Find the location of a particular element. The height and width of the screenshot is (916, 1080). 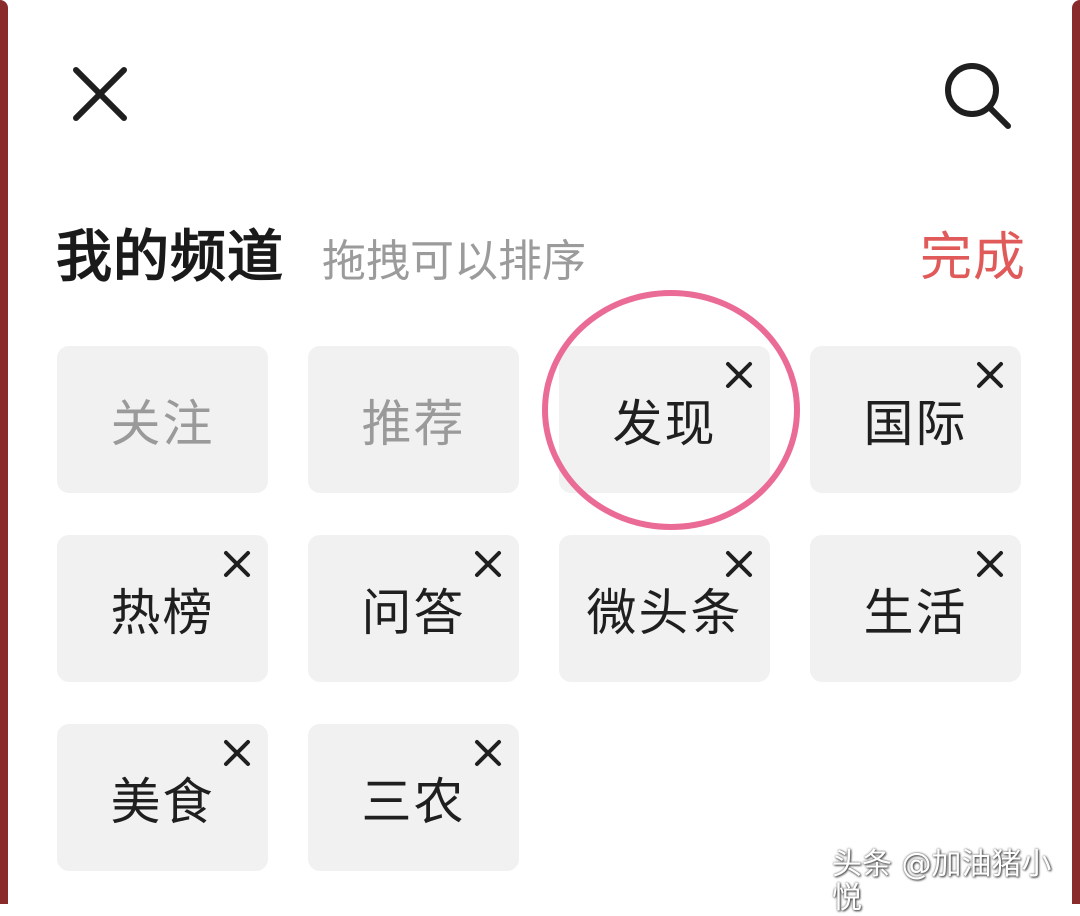

drag-sort-hint: 拖拽可以排序 is located at coordinates (454, 261).